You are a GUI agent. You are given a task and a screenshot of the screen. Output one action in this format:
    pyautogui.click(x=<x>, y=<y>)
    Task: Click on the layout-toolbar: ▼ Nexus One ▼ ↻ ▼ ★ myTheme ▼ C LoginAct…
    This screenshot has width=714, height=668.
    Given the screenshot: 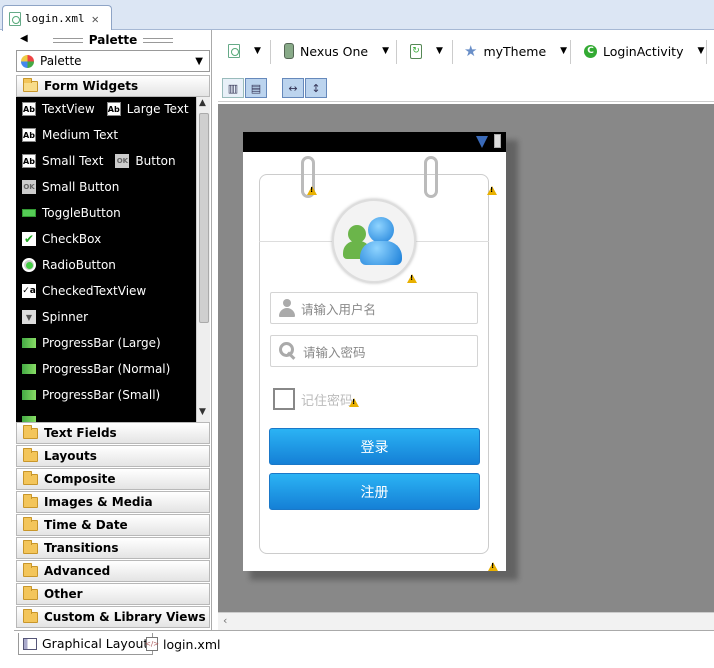 What is the action you would take?
    pyautogui.click(x=466, y=53)
    